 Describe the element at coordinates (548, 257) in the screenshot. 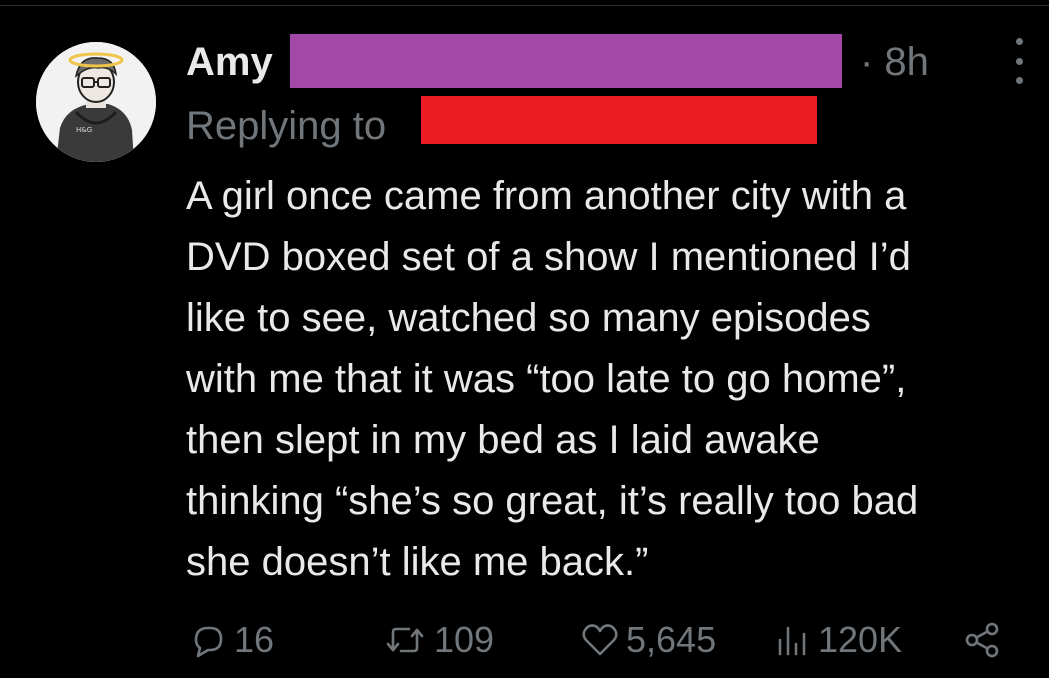

I see `tweet-text-line: DVD boxed set of a show I mentioned I’d` at that location.